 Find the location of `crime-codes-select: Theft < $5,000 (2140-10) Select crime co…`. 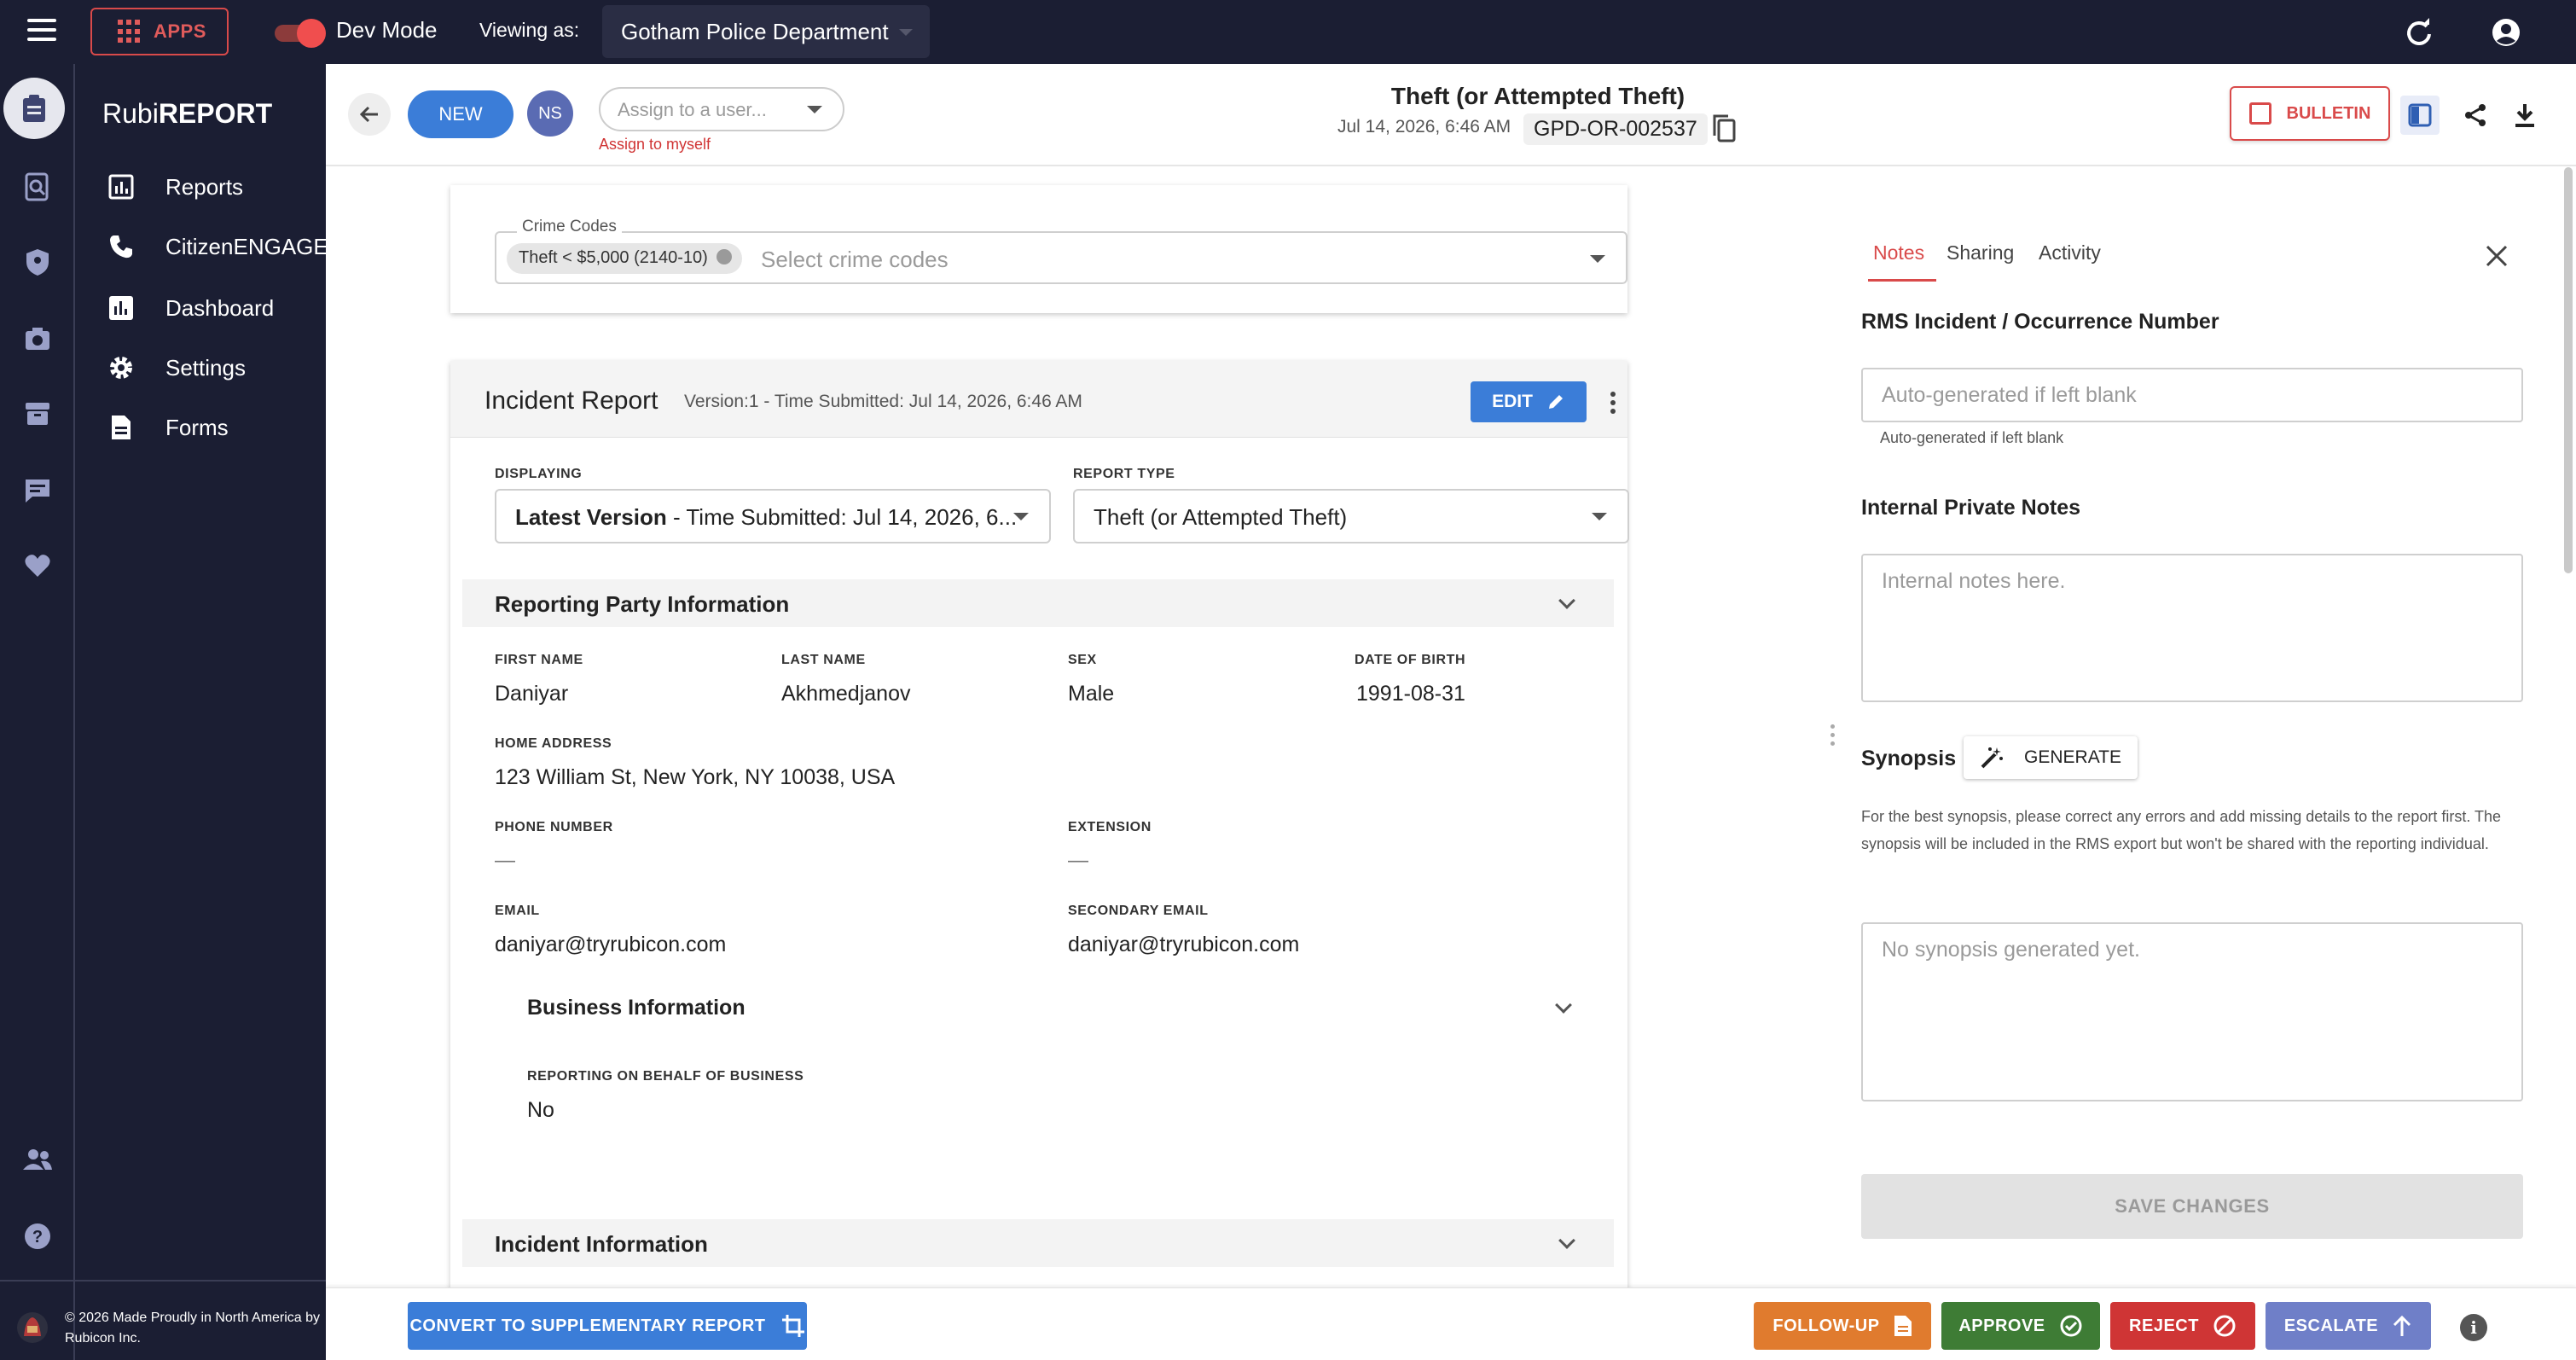

crime-codes-select: Theft < $5,000 (2140-10) Select crime co… is located at coordinates (1061, 257).